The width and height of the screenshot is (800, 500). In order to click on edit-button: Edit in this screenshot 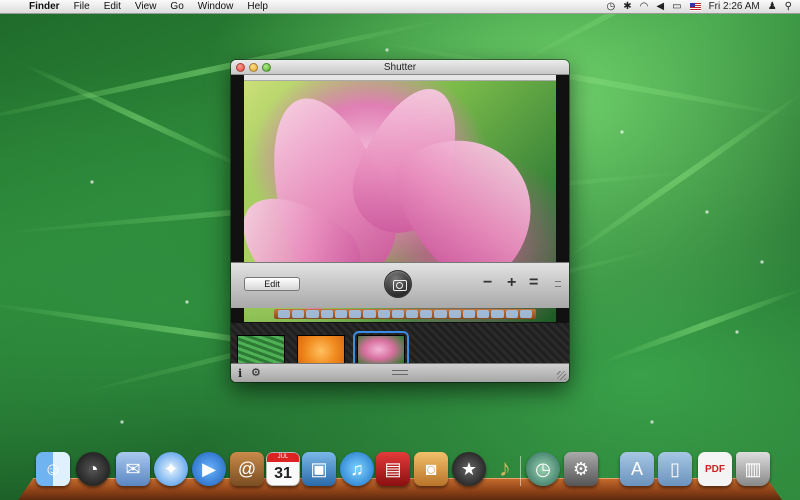, I will do `click(272, 284)`.